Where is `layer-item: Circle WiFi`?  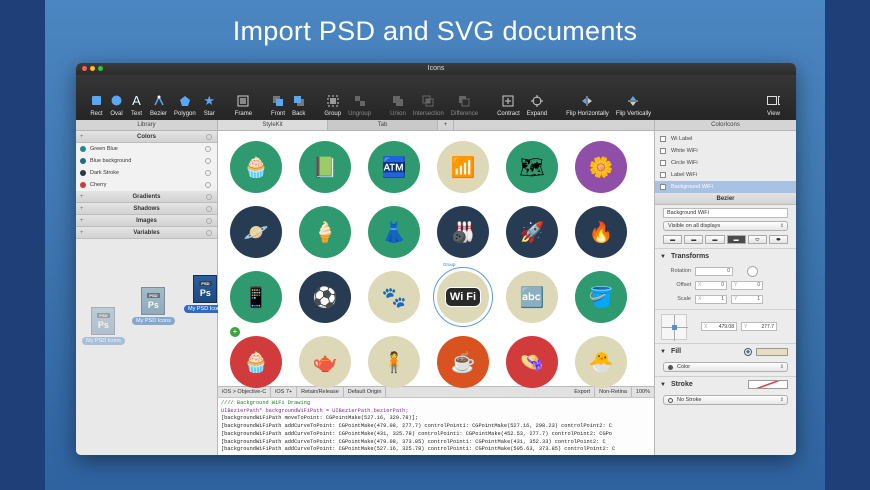 layer-item: Circle WiFi is located at coordinates (725, 163).